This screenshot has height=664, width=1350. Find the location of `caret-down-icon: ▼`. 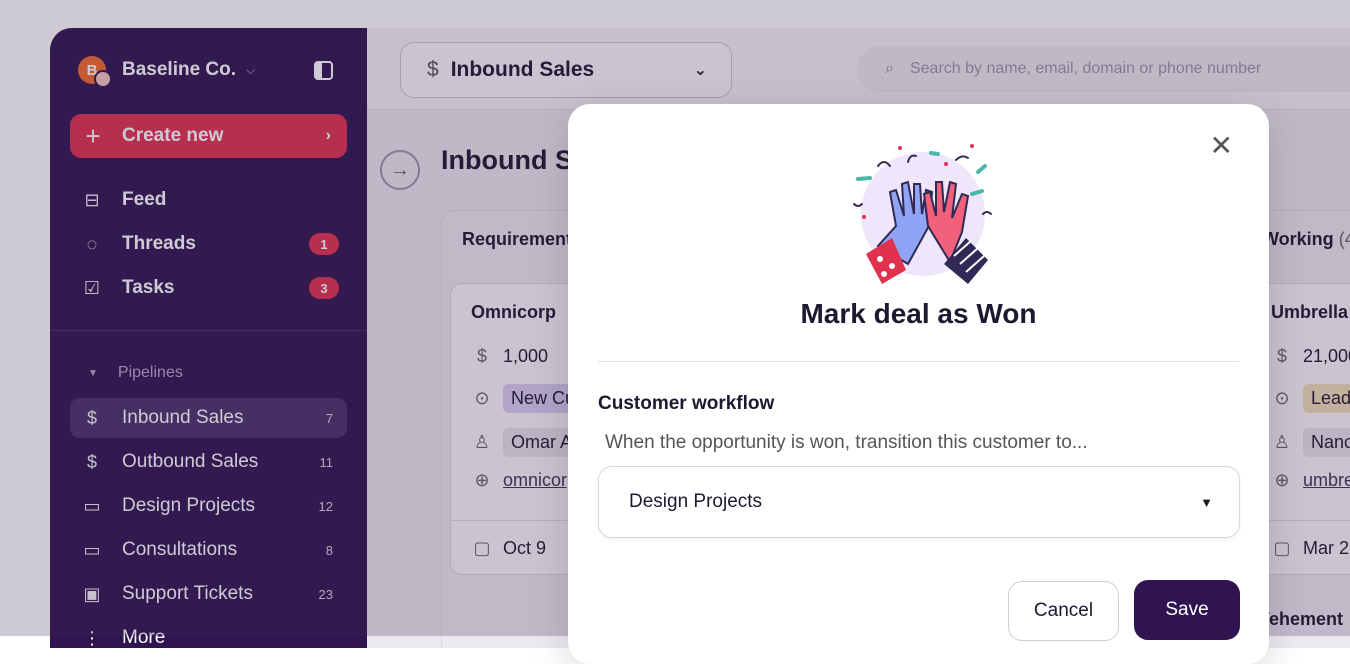

caret-down-icon: ▼ is located at coordinates (1206, 502).